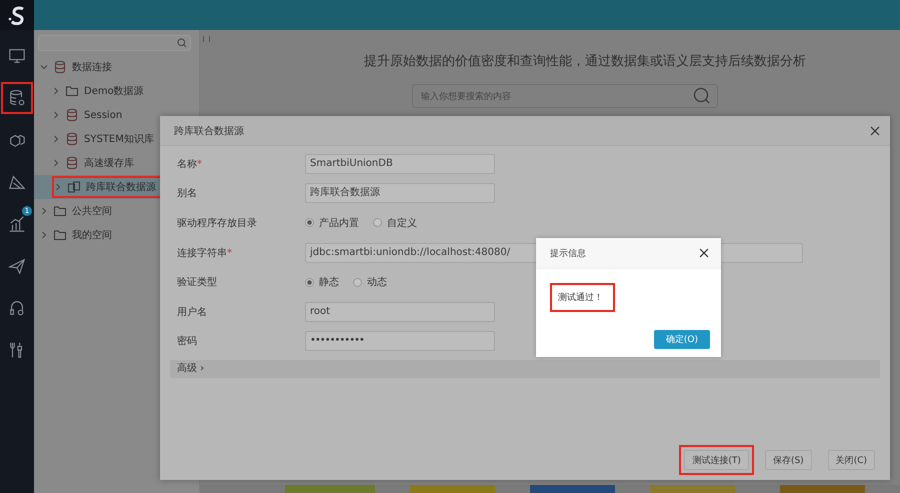 This screenshot has height=493, width=900. I want to click on radio-option: 自定义, so click(395, 223).